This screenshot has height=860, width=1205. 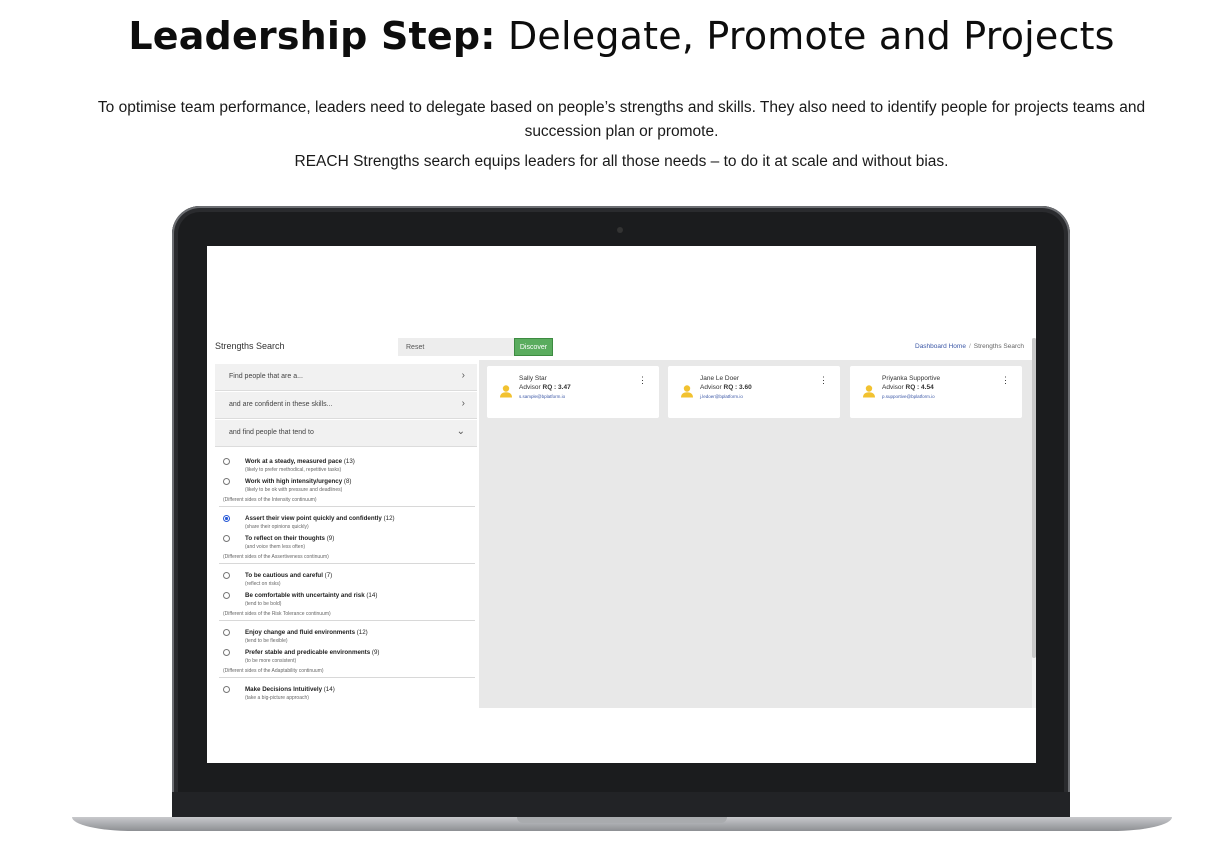 I want to click on tendency-option-label: Enjoy change and fluid environments (12), so click(x=306, y=632).